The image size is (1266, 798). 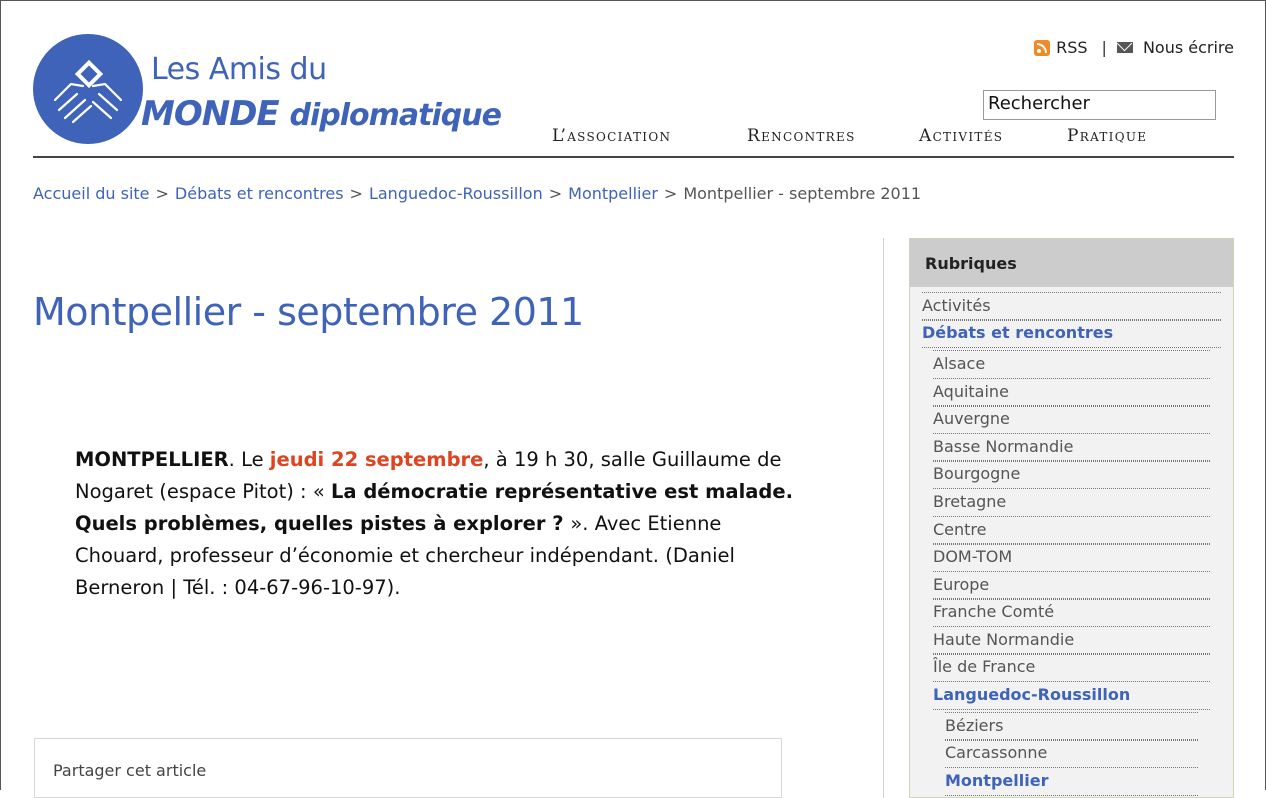 I want to click on breadcrumb-link-debats: Débats et rencontres, so click(x=259, y=193).